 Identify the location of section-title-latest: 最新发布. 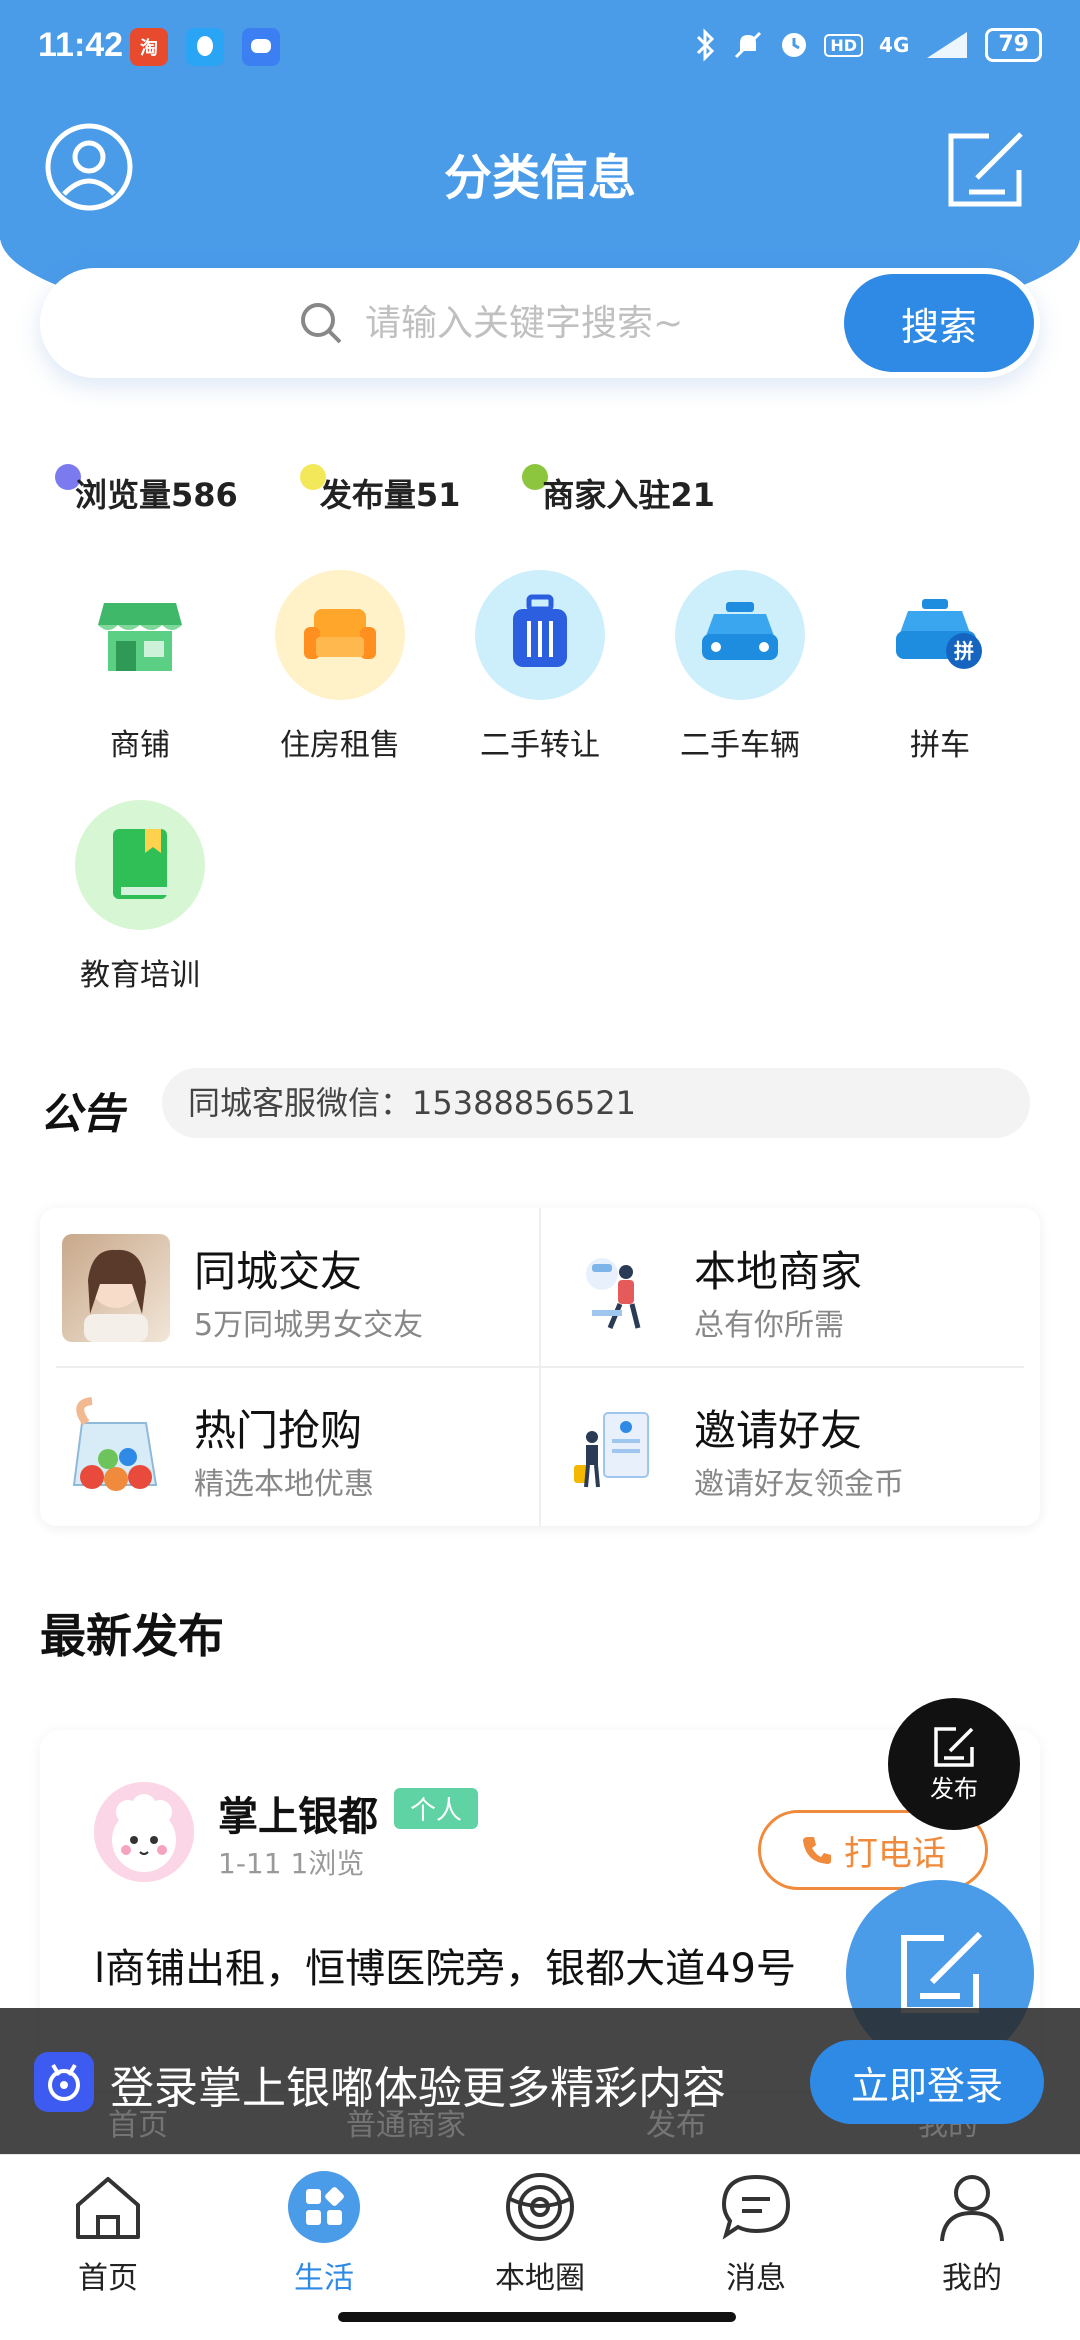
(132, 1636).